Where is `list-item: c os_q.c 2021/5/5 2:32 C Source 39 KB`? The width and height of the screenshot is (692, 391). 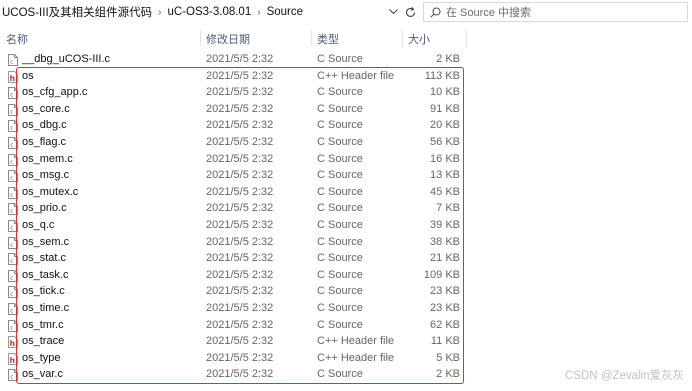
list-item: c os_q.c 2021/5/5 2:32 C Source 39 KB is located at coordinates (235, 226).